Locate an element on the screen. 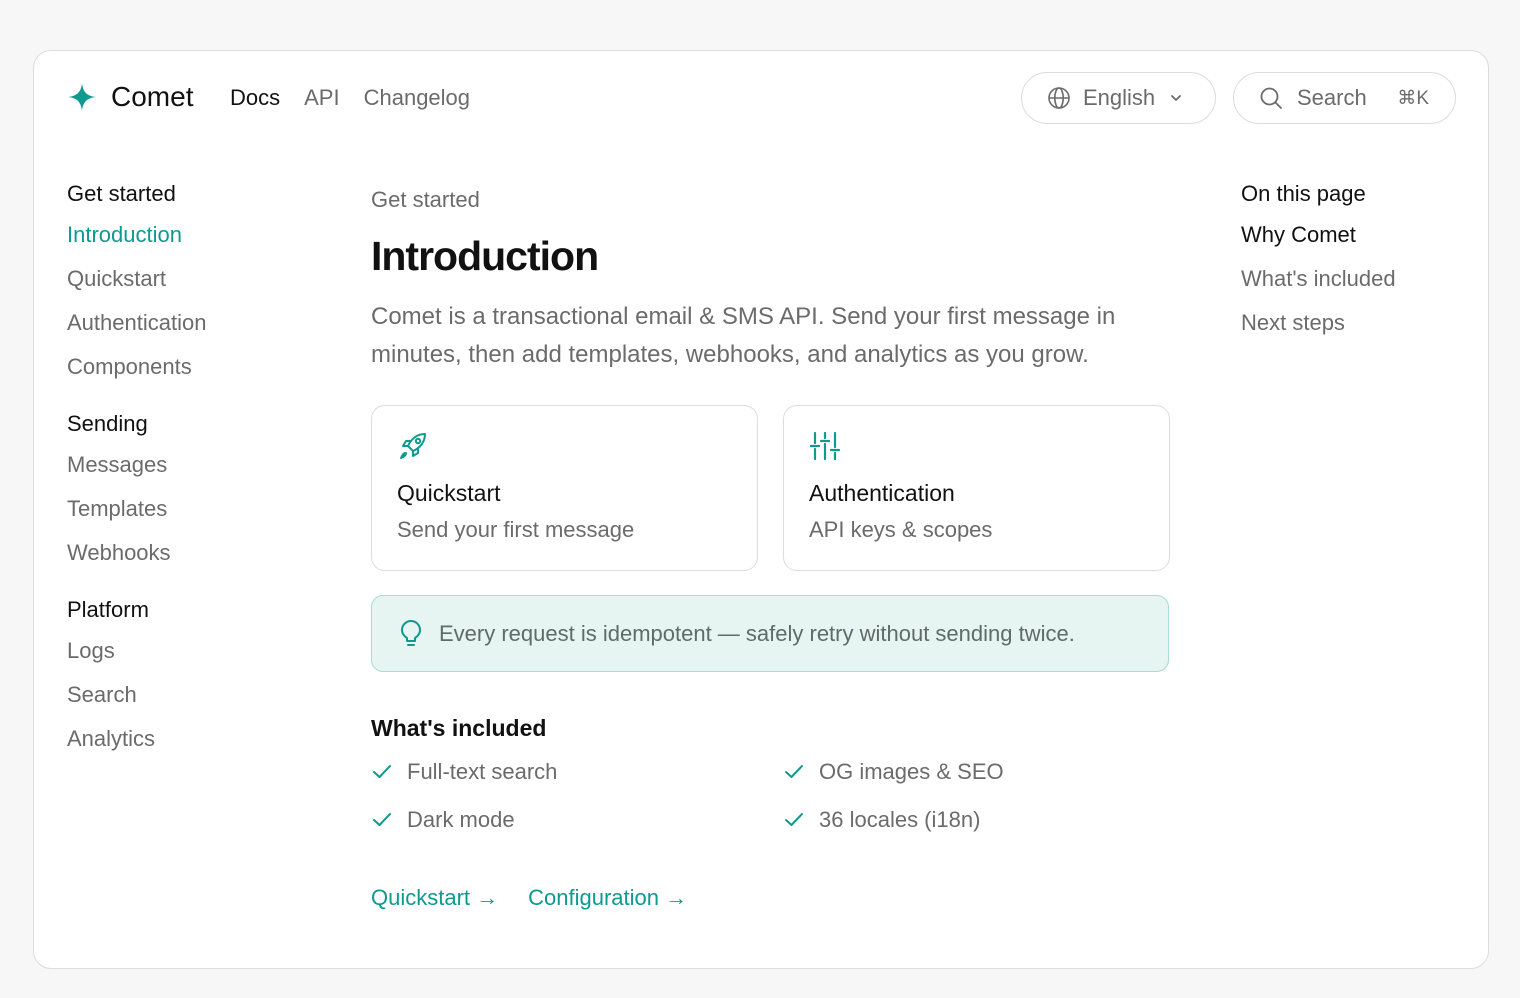  sidebar-section-title: Get started is located at coordinates (121, 193).